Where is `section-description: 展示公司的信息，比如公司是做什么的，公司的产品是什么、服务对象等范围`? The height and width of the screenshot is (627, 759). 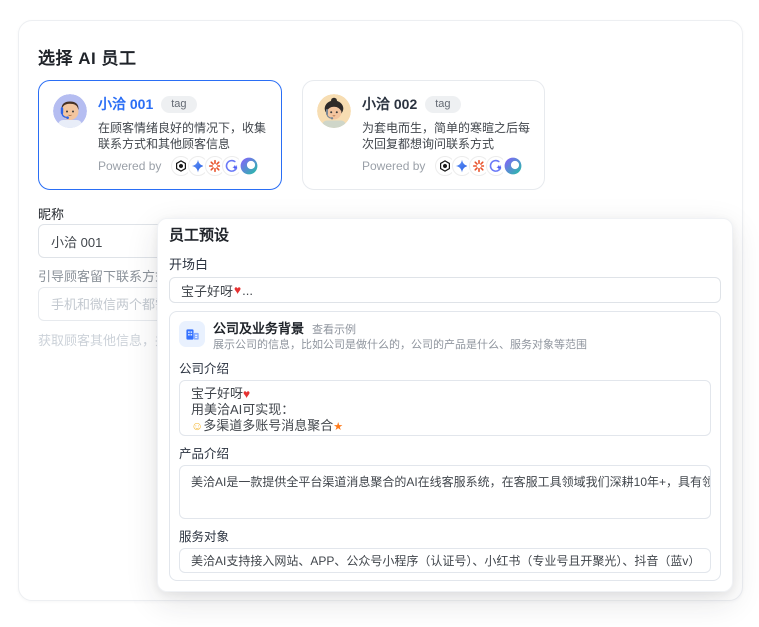 section-description: 展示公司的信息，比如公司是做什么的，公司的产品是什么、服务对象等范围 is located at coordinates (400, 345).